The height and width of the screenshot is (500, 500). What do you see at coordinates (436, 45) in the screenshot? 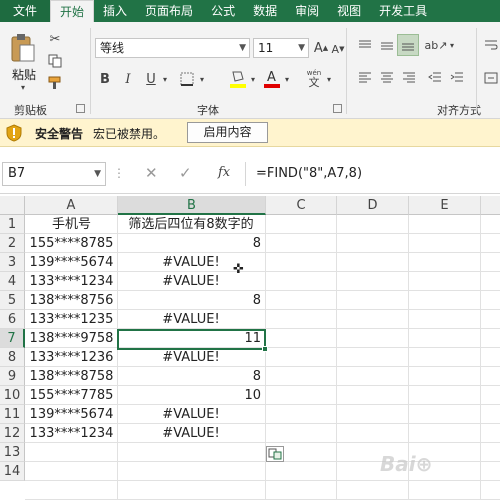
I see `orientation-icon: ab↗` at bounding box center [436, 45].